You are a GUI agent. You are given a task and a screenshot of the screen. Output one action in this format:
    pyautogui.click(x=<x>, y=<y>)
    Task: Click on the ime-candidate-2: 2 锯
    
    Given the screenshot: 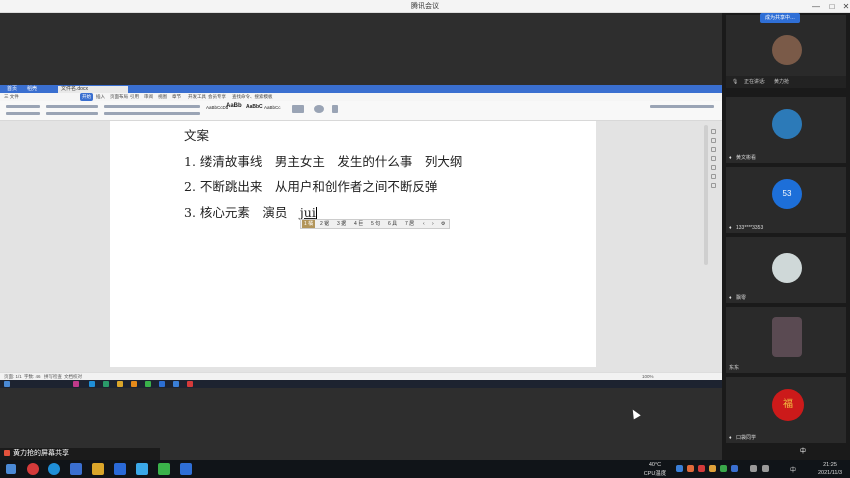 What is the action you would take?
    pyautogui.click(x=324, y=224)
    